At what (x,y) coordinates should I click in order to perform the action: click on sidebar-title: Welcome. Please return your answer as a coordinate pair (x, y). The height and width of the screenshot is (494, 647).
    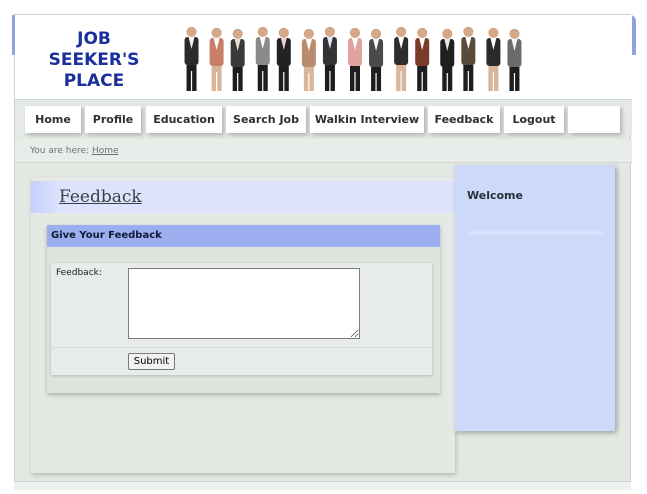
    Looking at the image, I should click on (495, 195).